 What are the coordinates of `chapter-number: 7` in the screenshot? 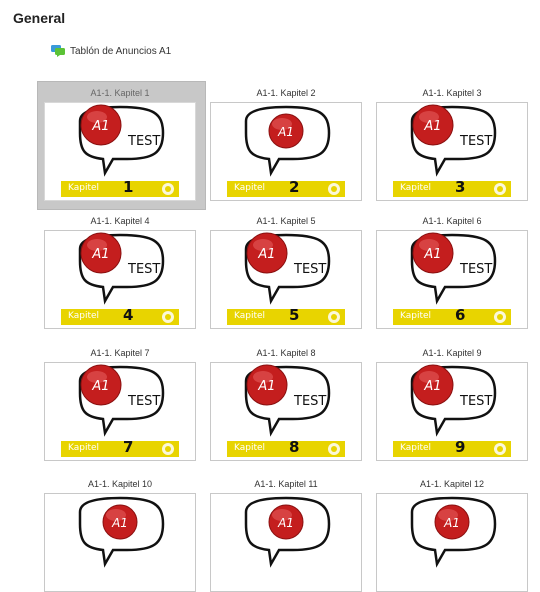 It's located at (128, 447).